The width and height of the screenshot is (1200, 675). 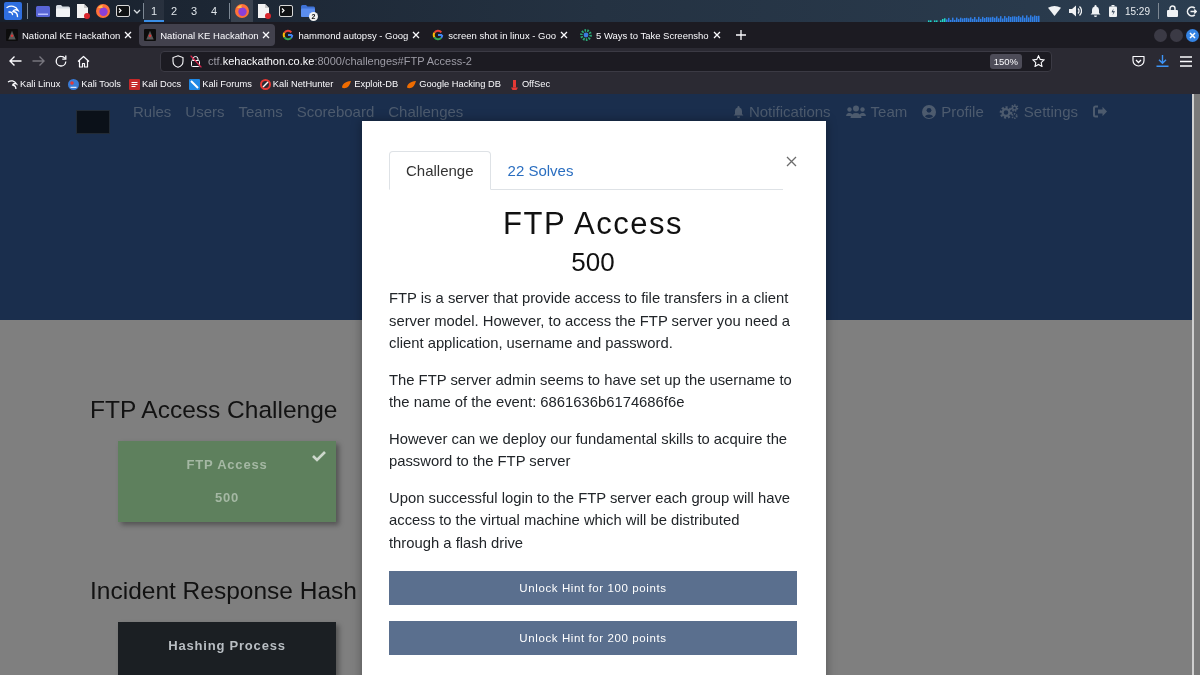 I want to click on dialog-tab: Challenge, so click(x=440, y=170).